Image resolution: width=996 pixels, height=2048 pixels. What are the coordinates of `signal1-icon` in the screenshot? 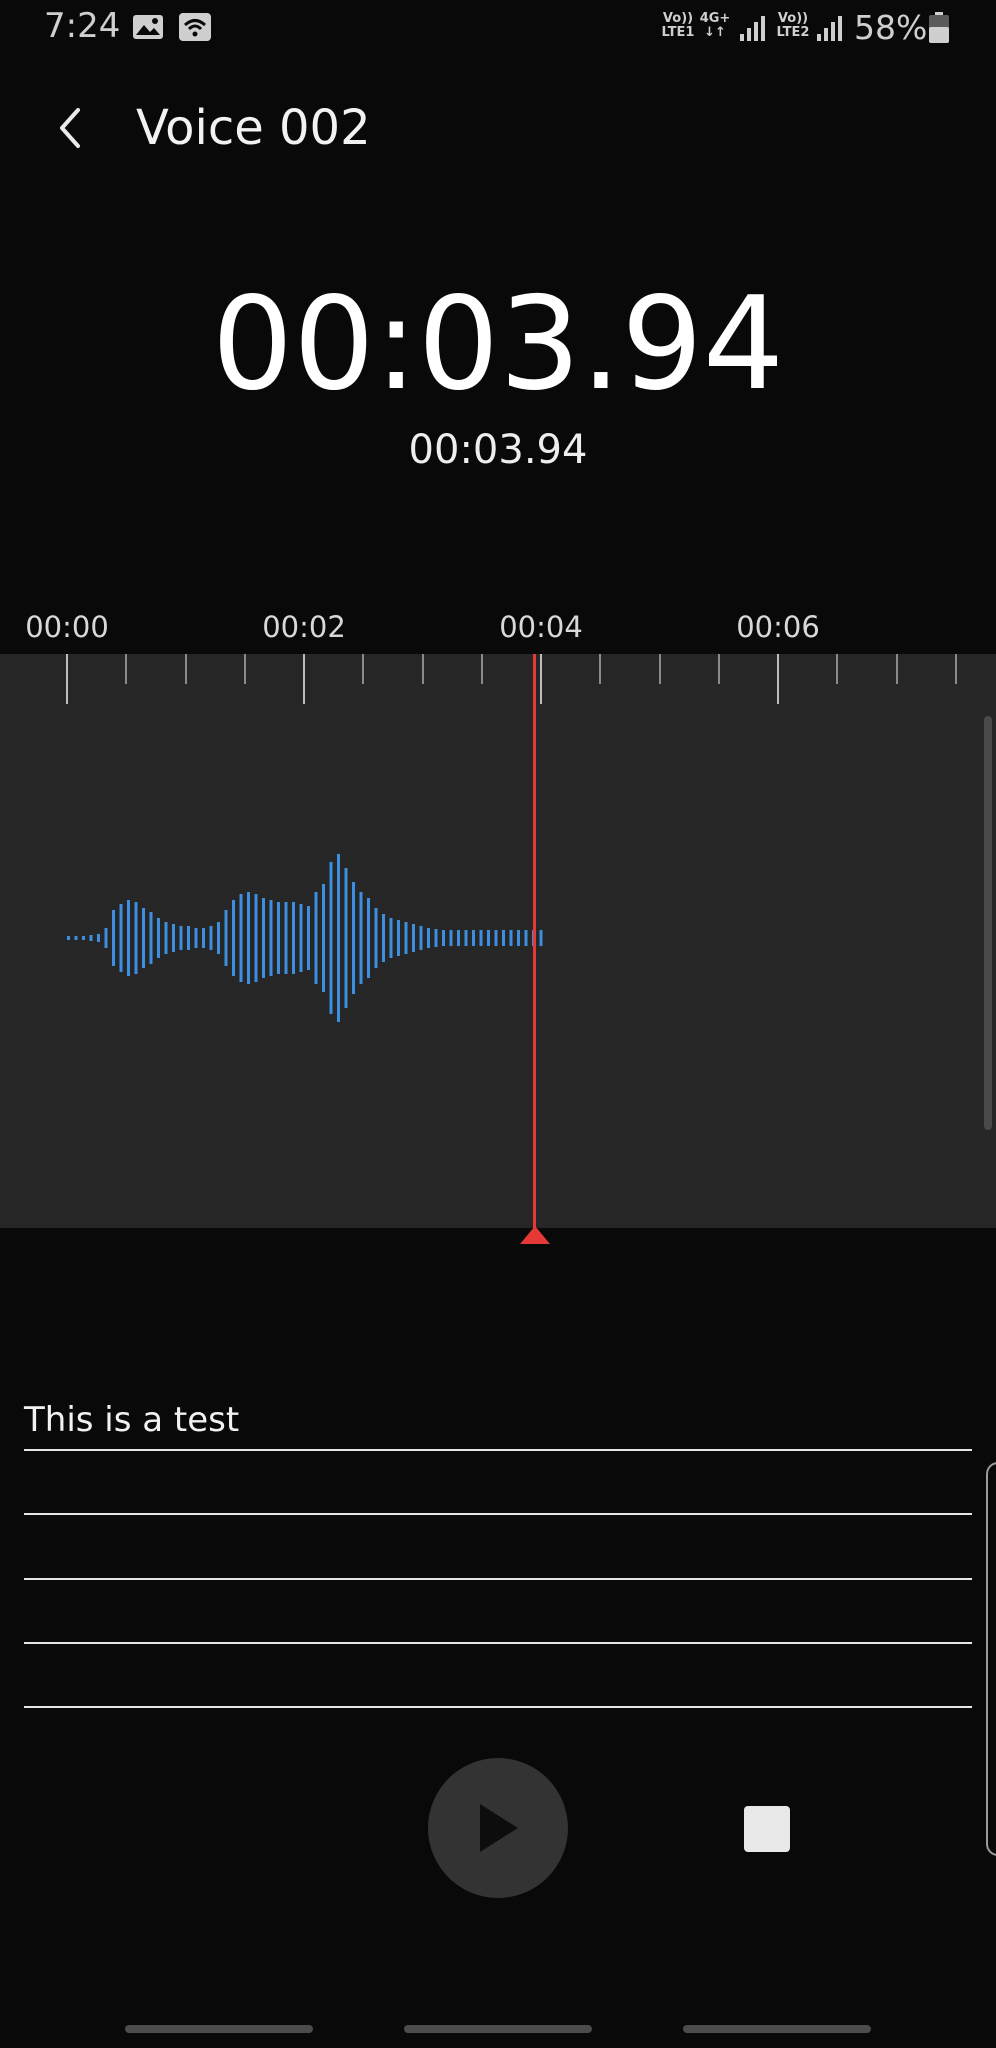 It's located at (752, 28).